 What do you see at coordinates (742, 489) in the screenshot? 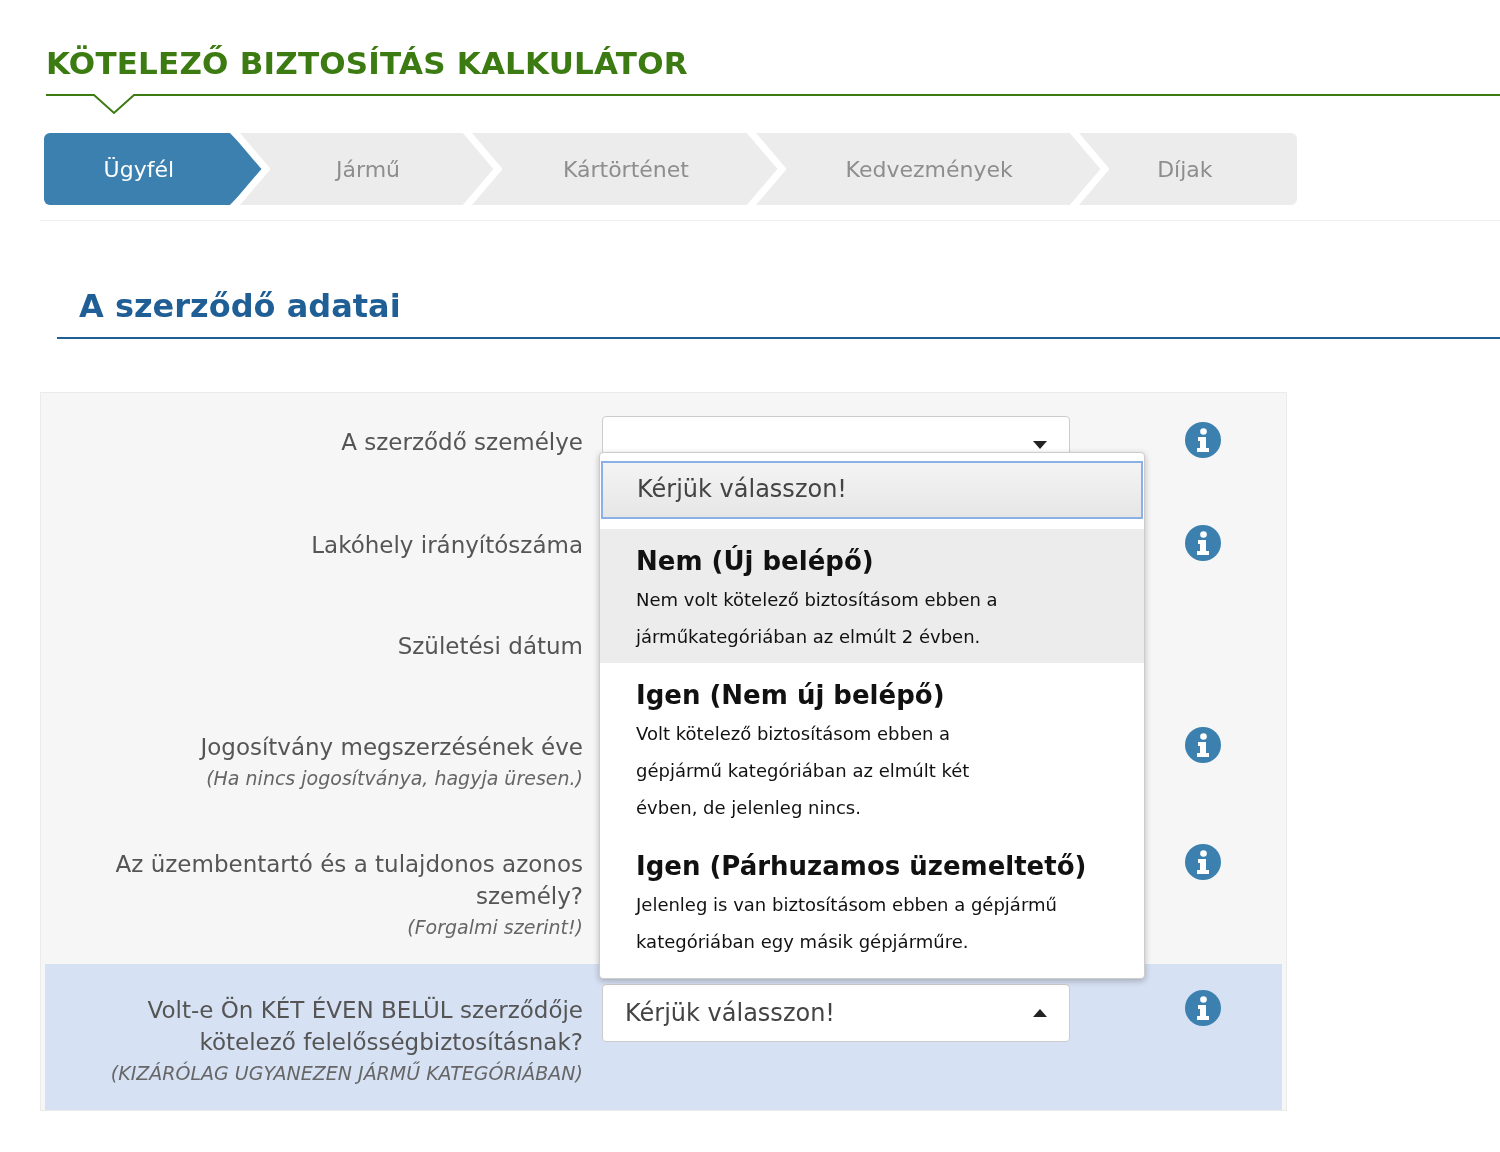
I see `option-title: Kérjük válasszon!` at bounding box center [742, 489].